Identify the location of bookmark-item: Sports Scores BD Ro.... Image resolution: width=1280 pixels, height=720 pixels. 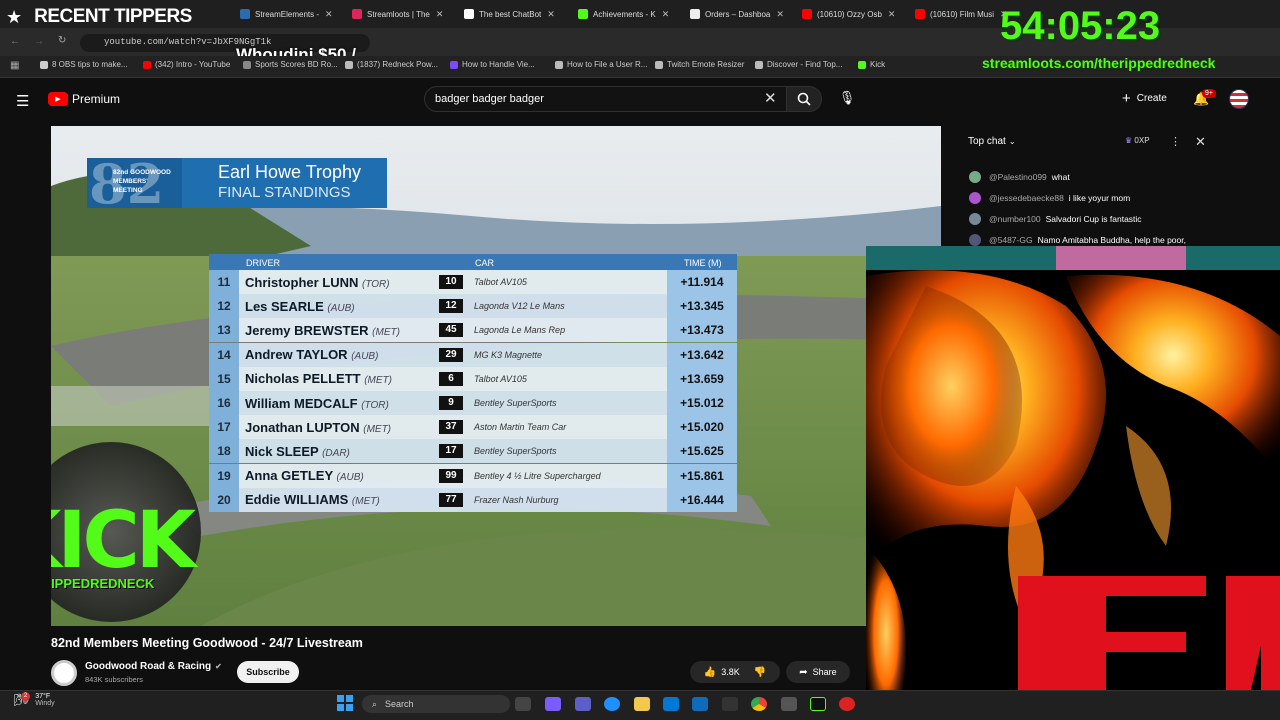
(290, 64).